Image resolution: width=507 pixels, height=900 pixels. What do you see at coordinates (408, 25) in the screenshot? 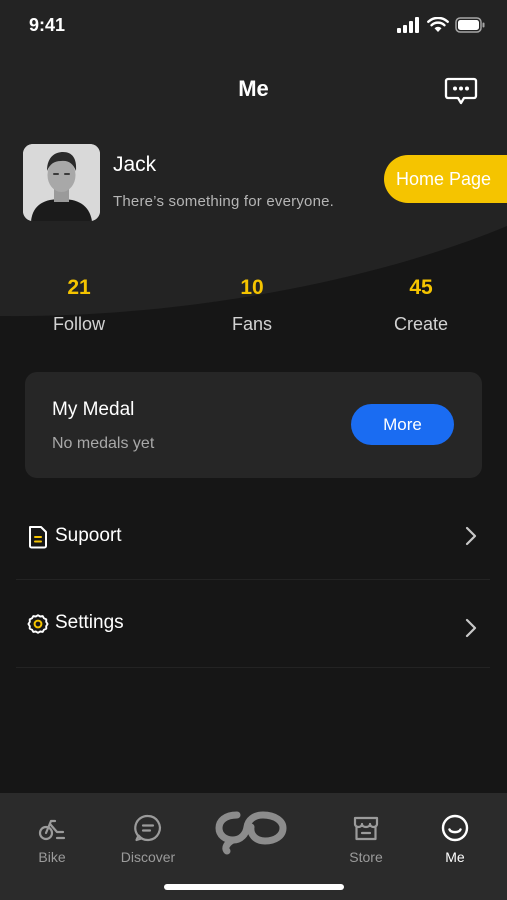
I see `signal-icon` at bounding box center [408, 25].